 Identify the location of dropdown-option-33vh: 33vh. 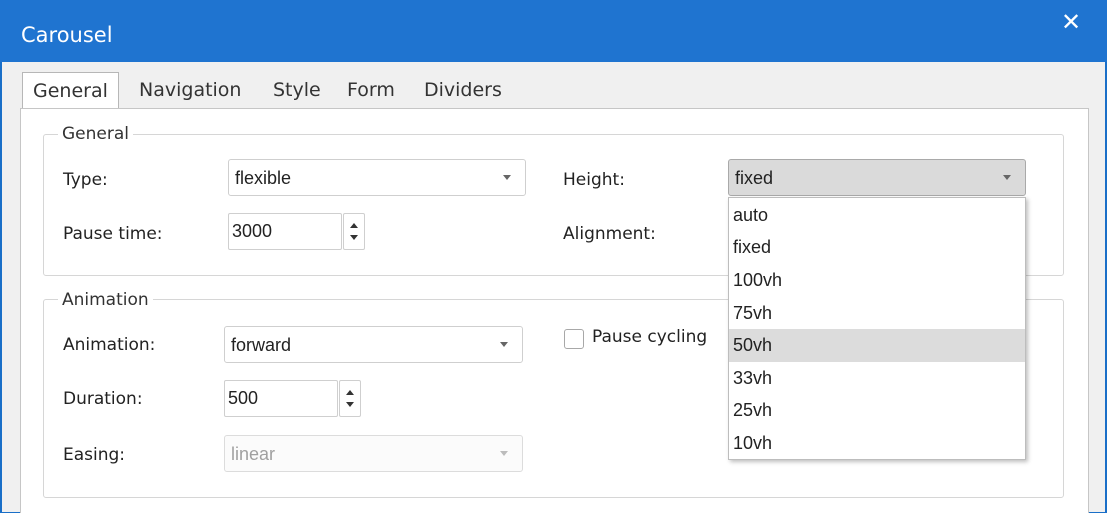
(877, 378).